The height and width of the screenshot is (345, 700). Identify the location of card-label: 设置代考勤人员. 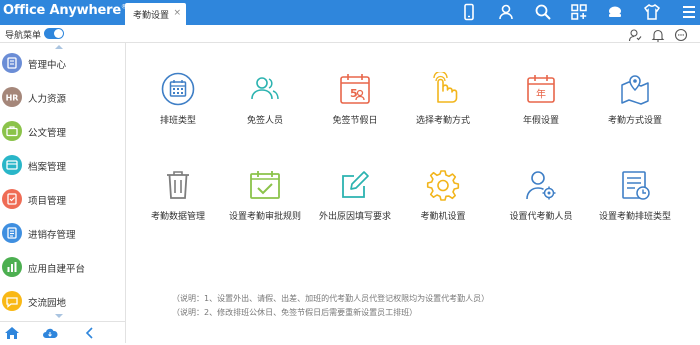
(541, 217).